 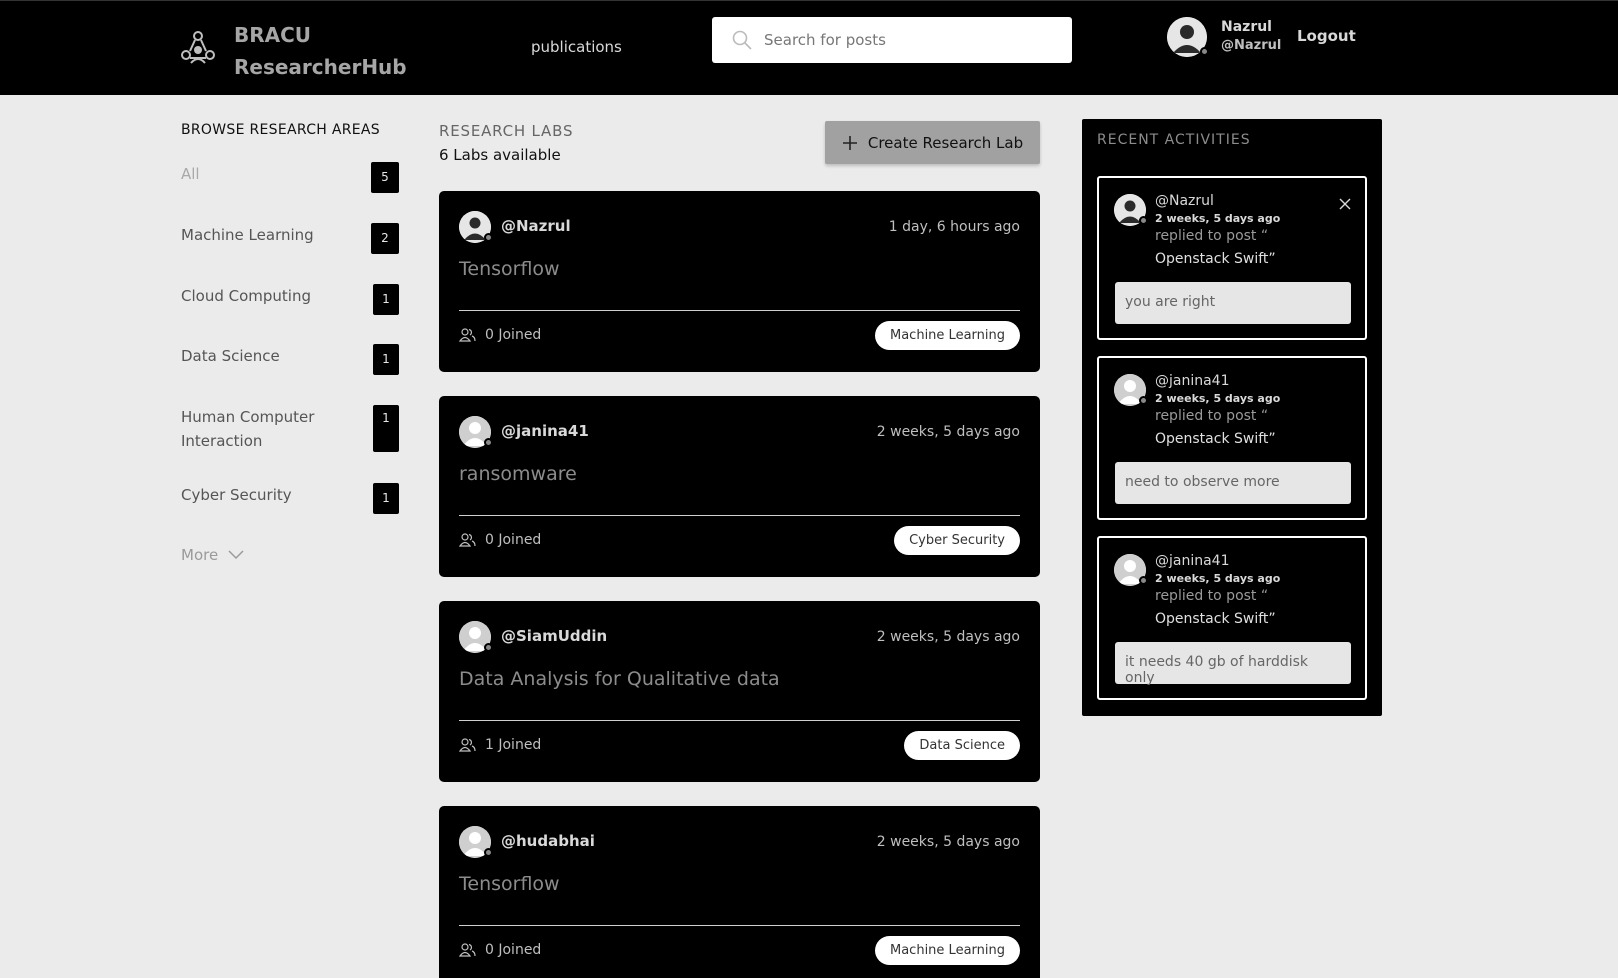 I want to click on lab-name: ransomware, so click(x=518, y=474).